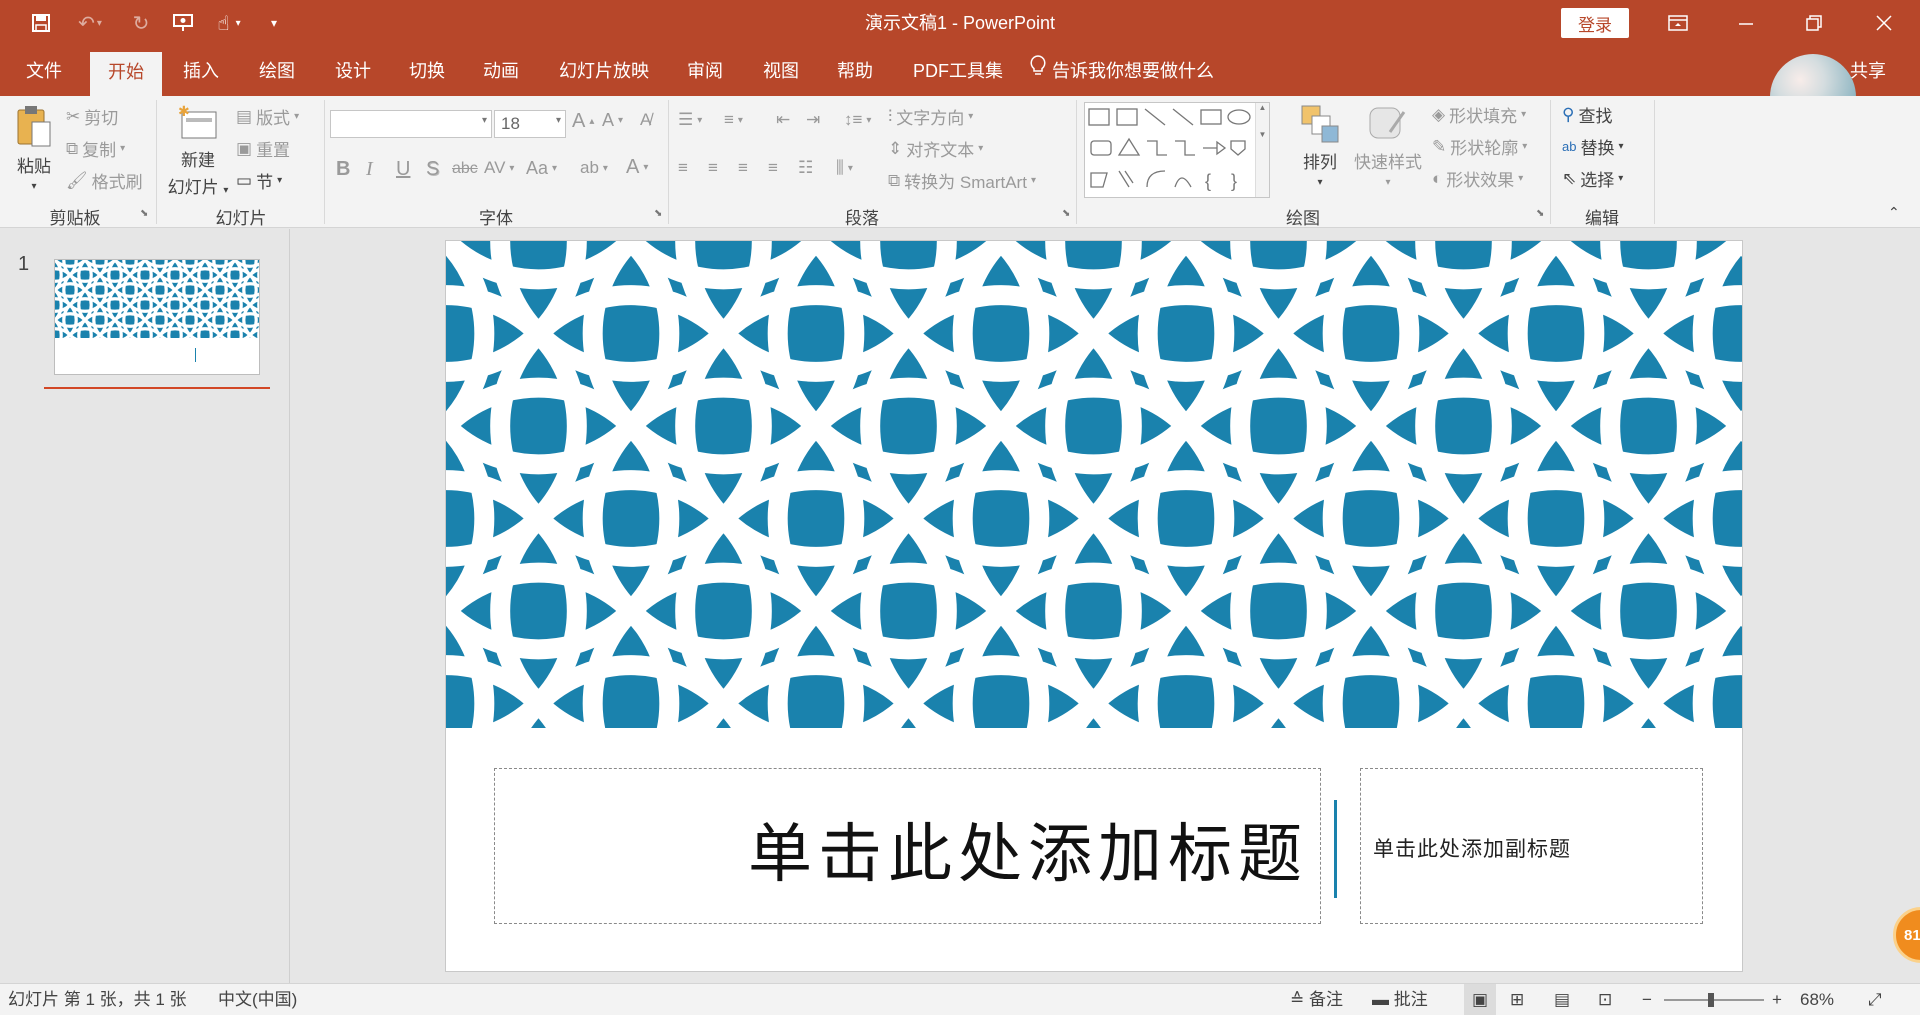 This screenshot has height=1015, width=1920. Describe the element at coordinates (783, 120) in the screenshot. I see `decrease-indent-icon: ⇤` at that location.